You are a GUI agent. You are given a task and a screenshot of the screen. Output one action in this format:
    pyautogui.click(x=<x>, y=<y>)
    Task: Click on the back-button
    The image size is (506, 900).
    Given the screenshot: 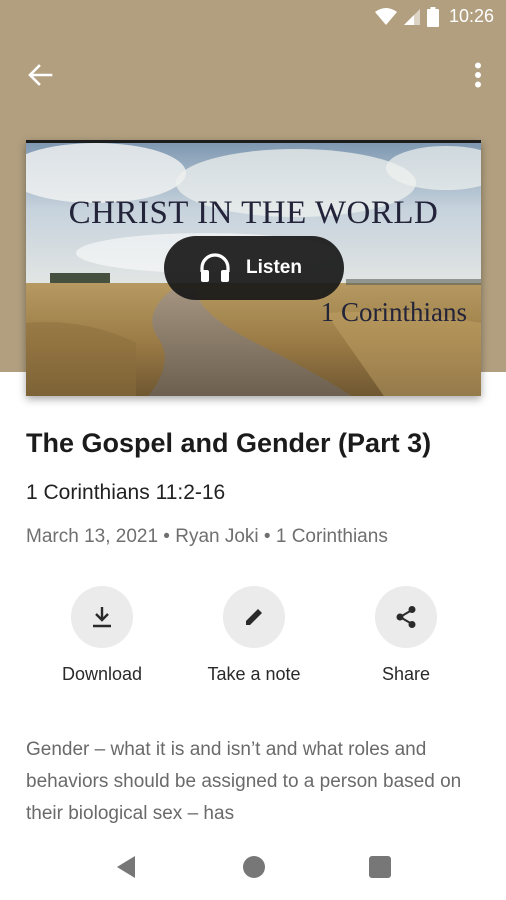 What is the action you would take?
    pyautogui.click(x=40, y=75)
    